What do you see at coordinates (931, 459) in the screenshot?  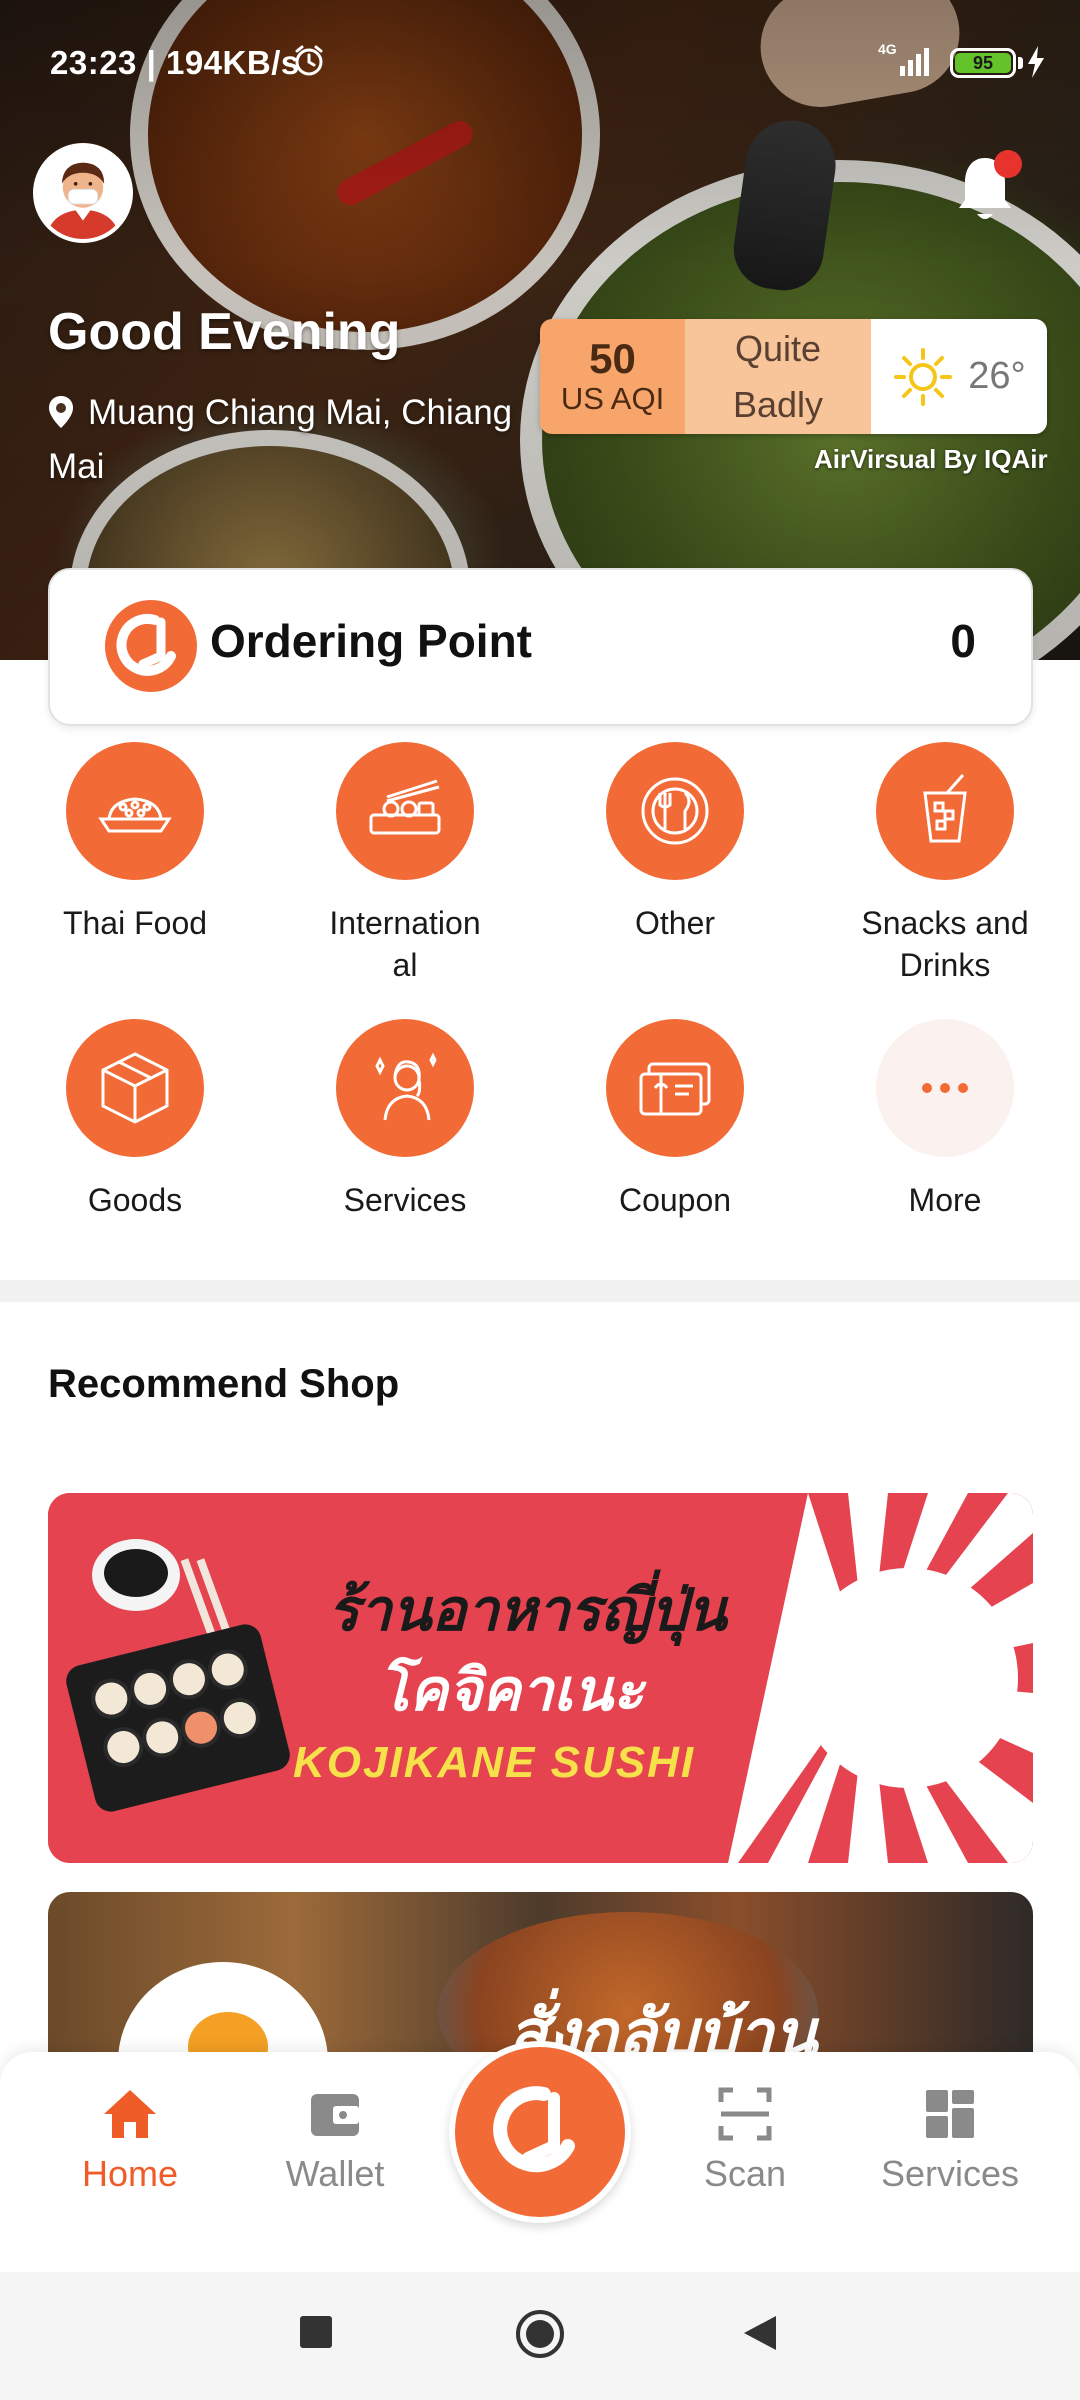 I see `aqi-source-label: AirVirsual By IQAir` at bounding box center [931, 459].